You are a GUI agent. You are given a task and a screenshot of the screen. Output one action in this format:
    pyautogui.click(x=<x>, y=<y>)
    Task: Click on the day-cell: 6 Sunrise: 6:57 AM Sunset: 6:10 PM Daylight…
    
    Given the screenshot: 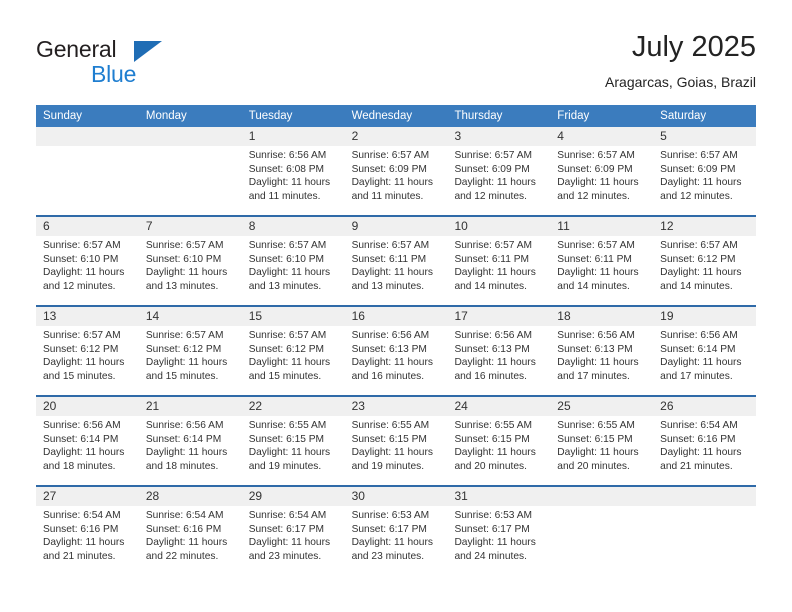 What is the action you would take?
    pyautogui.click(x=87, y=261)
    